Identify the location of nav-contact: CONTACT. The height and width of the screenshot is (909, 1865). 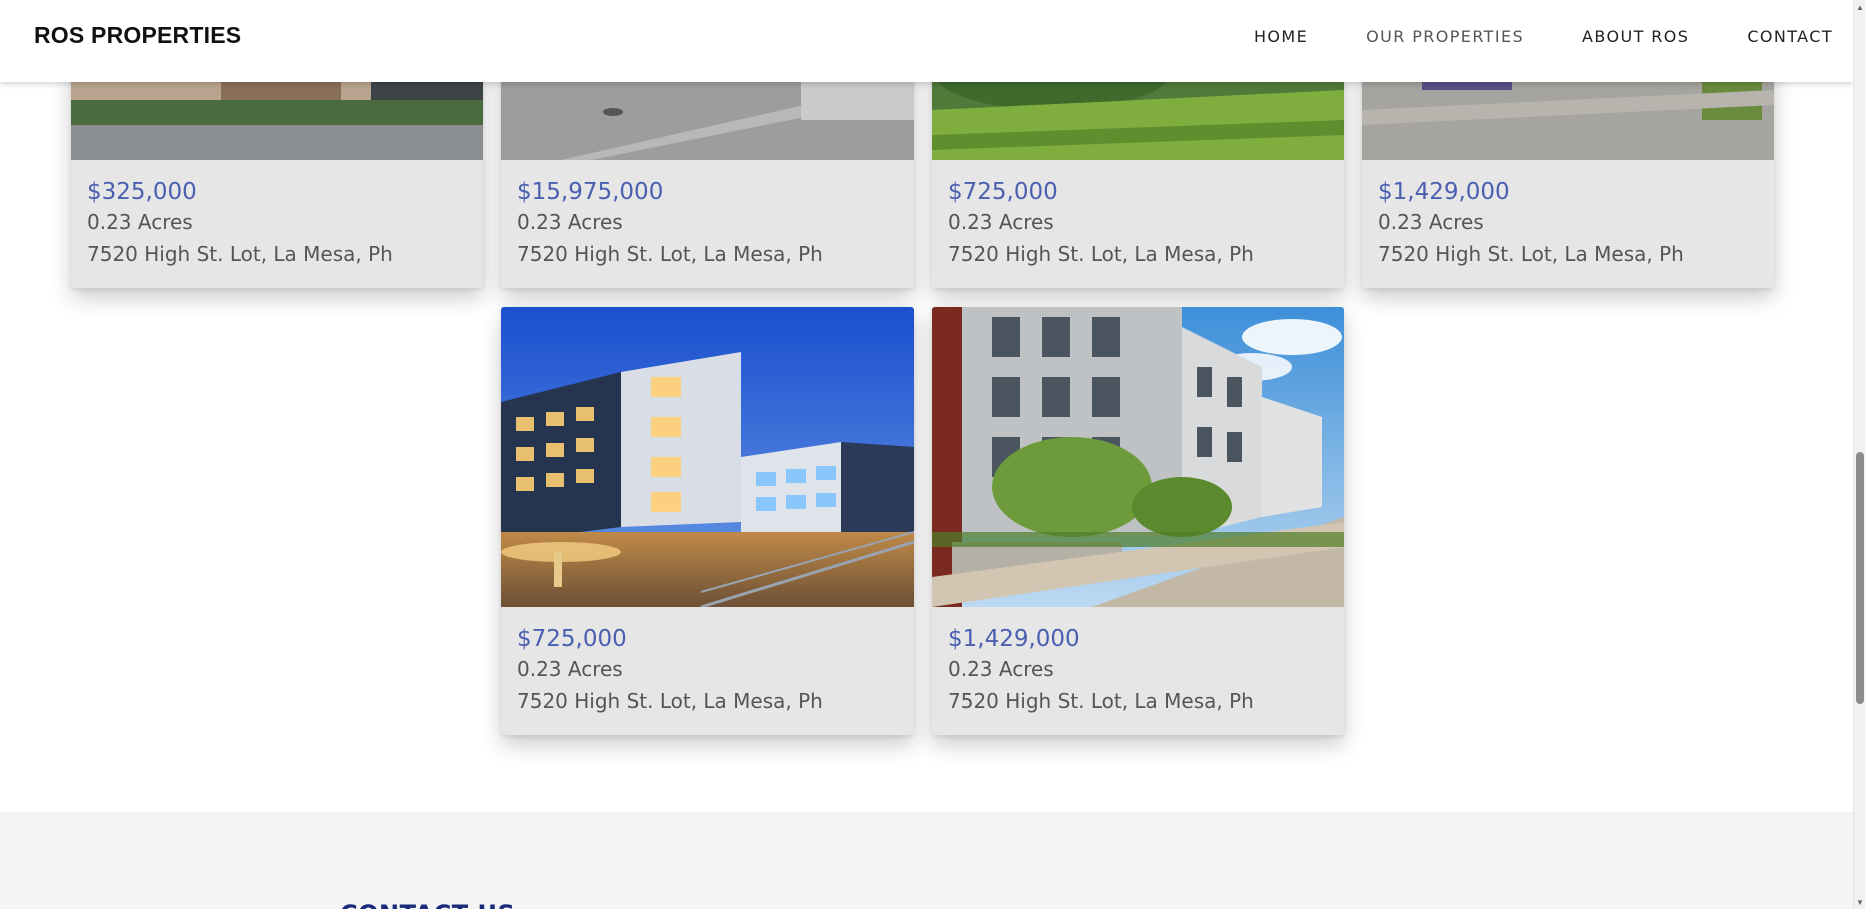
(1790, 36).